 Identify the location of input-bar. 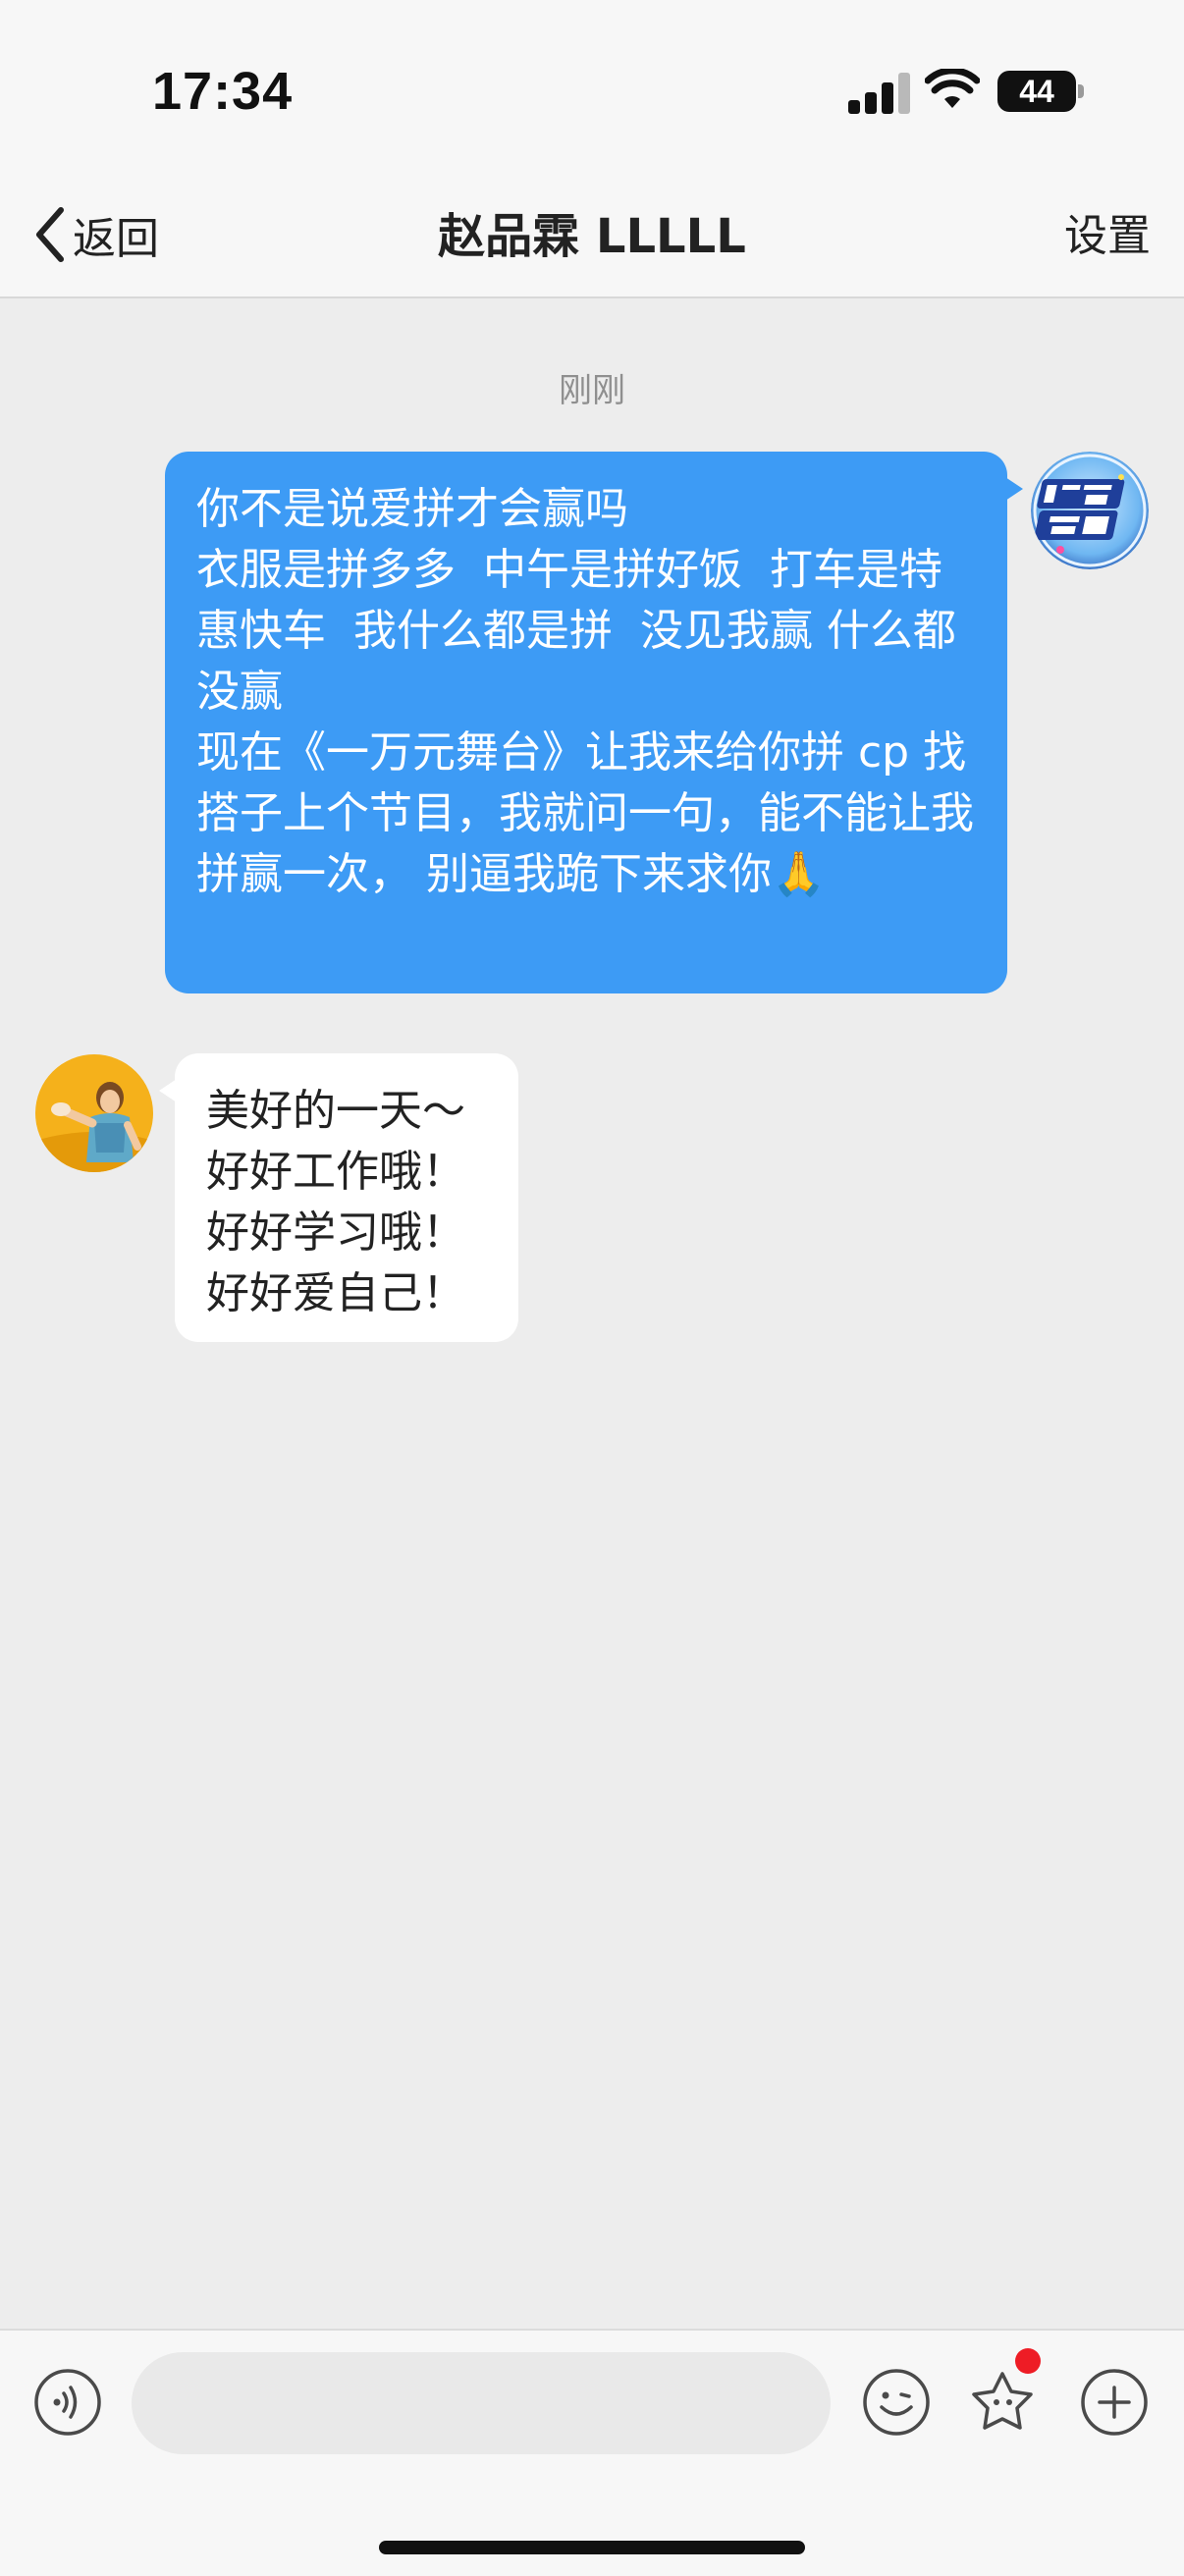
(592, 2452).